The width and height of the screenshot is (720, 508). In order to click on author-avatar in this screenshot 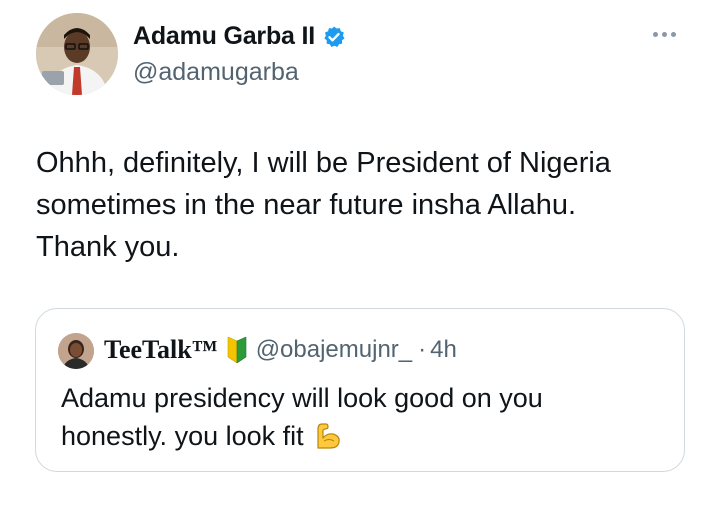, I will do `click(77, 54)`.